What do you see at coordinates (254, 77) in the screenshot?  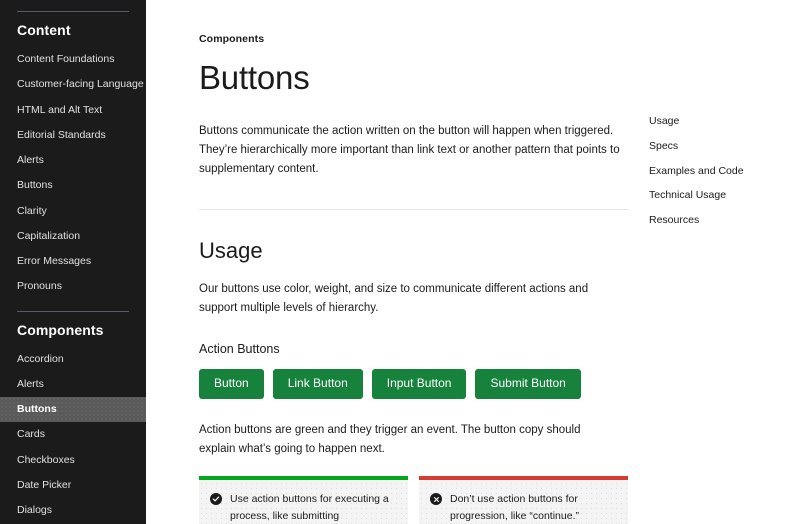 I see `page-title: Buttons` at bounding box center [254, 77].